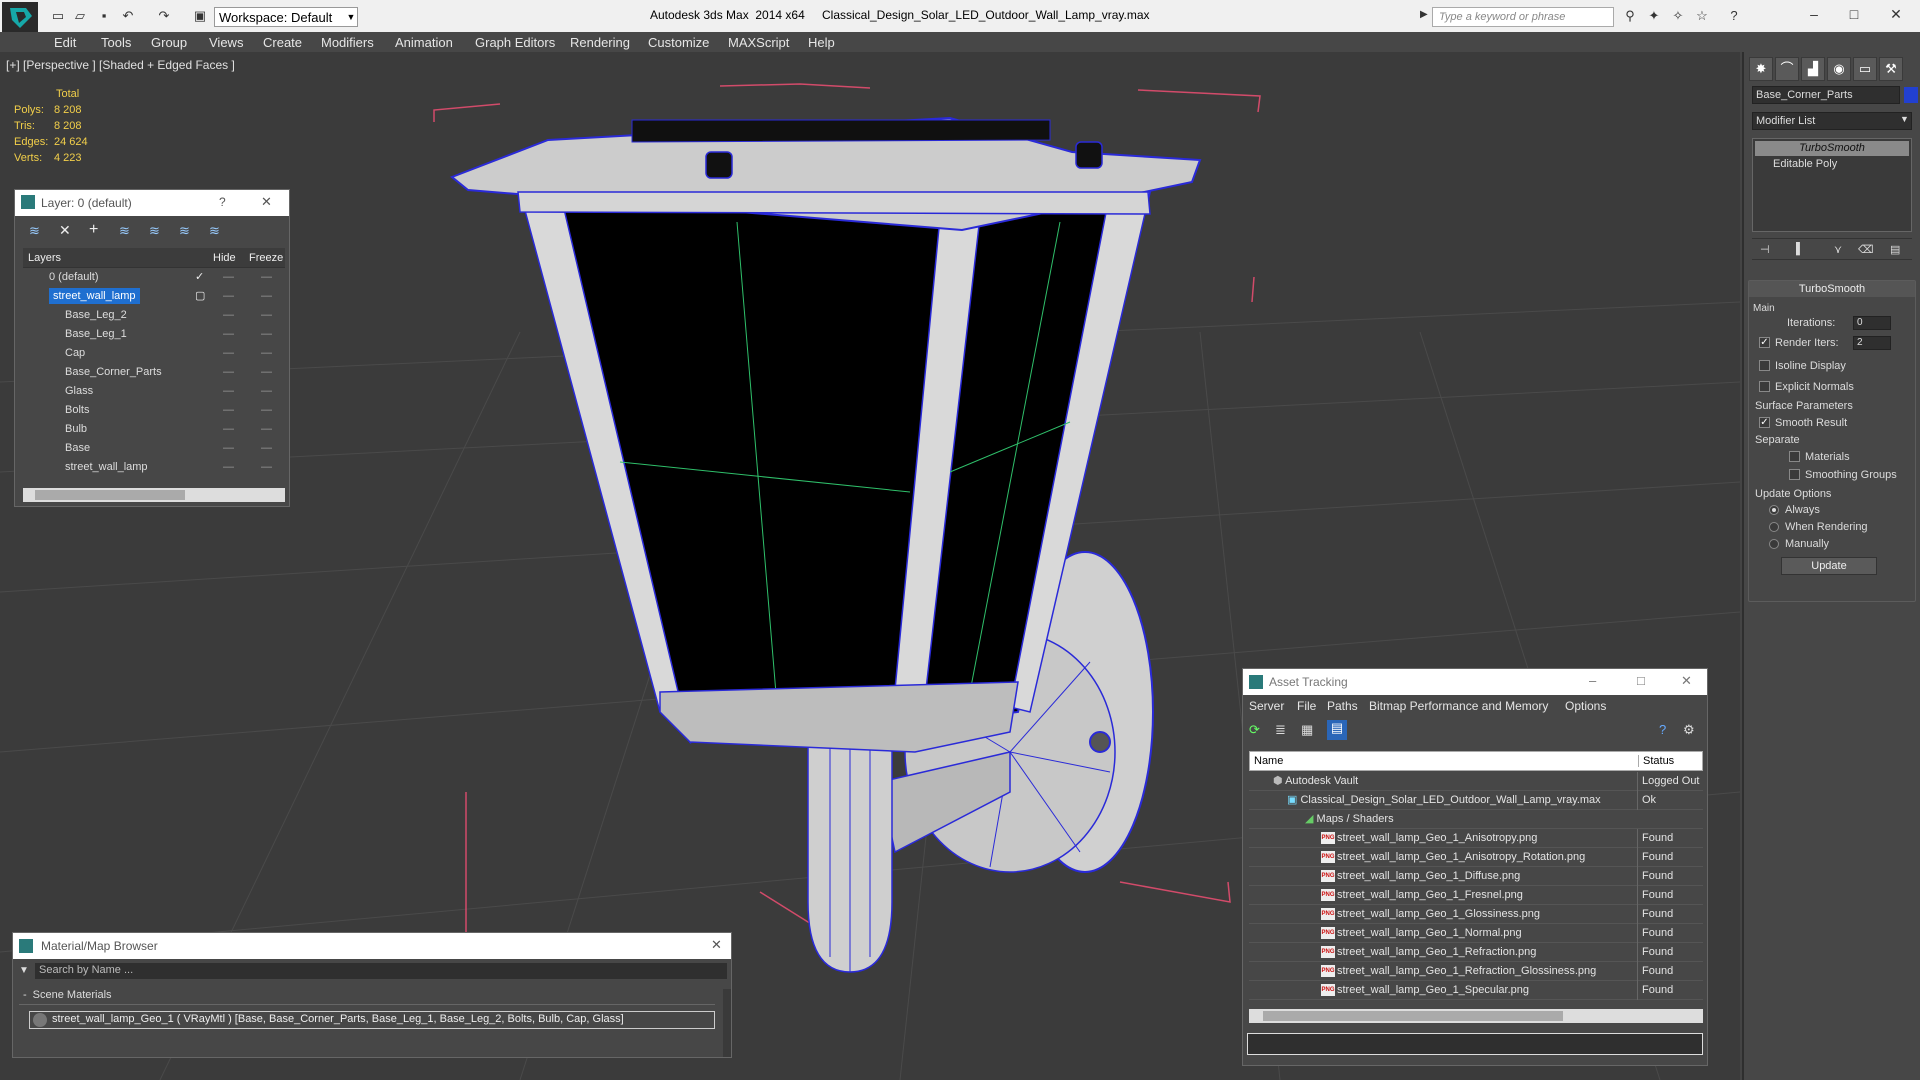  I want to click on layer-set-current-icon: ▢, so click(200, 296).